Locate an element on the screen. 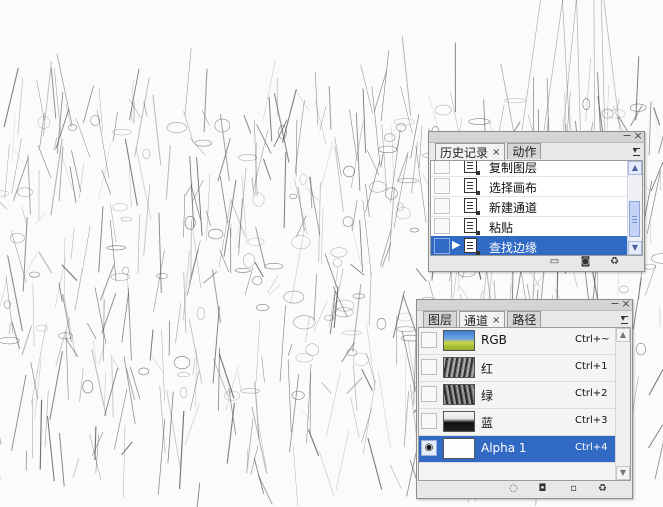 The width and height of the screenshot is (663, 507). scroll-thumb is located at coordinates (634, 219).